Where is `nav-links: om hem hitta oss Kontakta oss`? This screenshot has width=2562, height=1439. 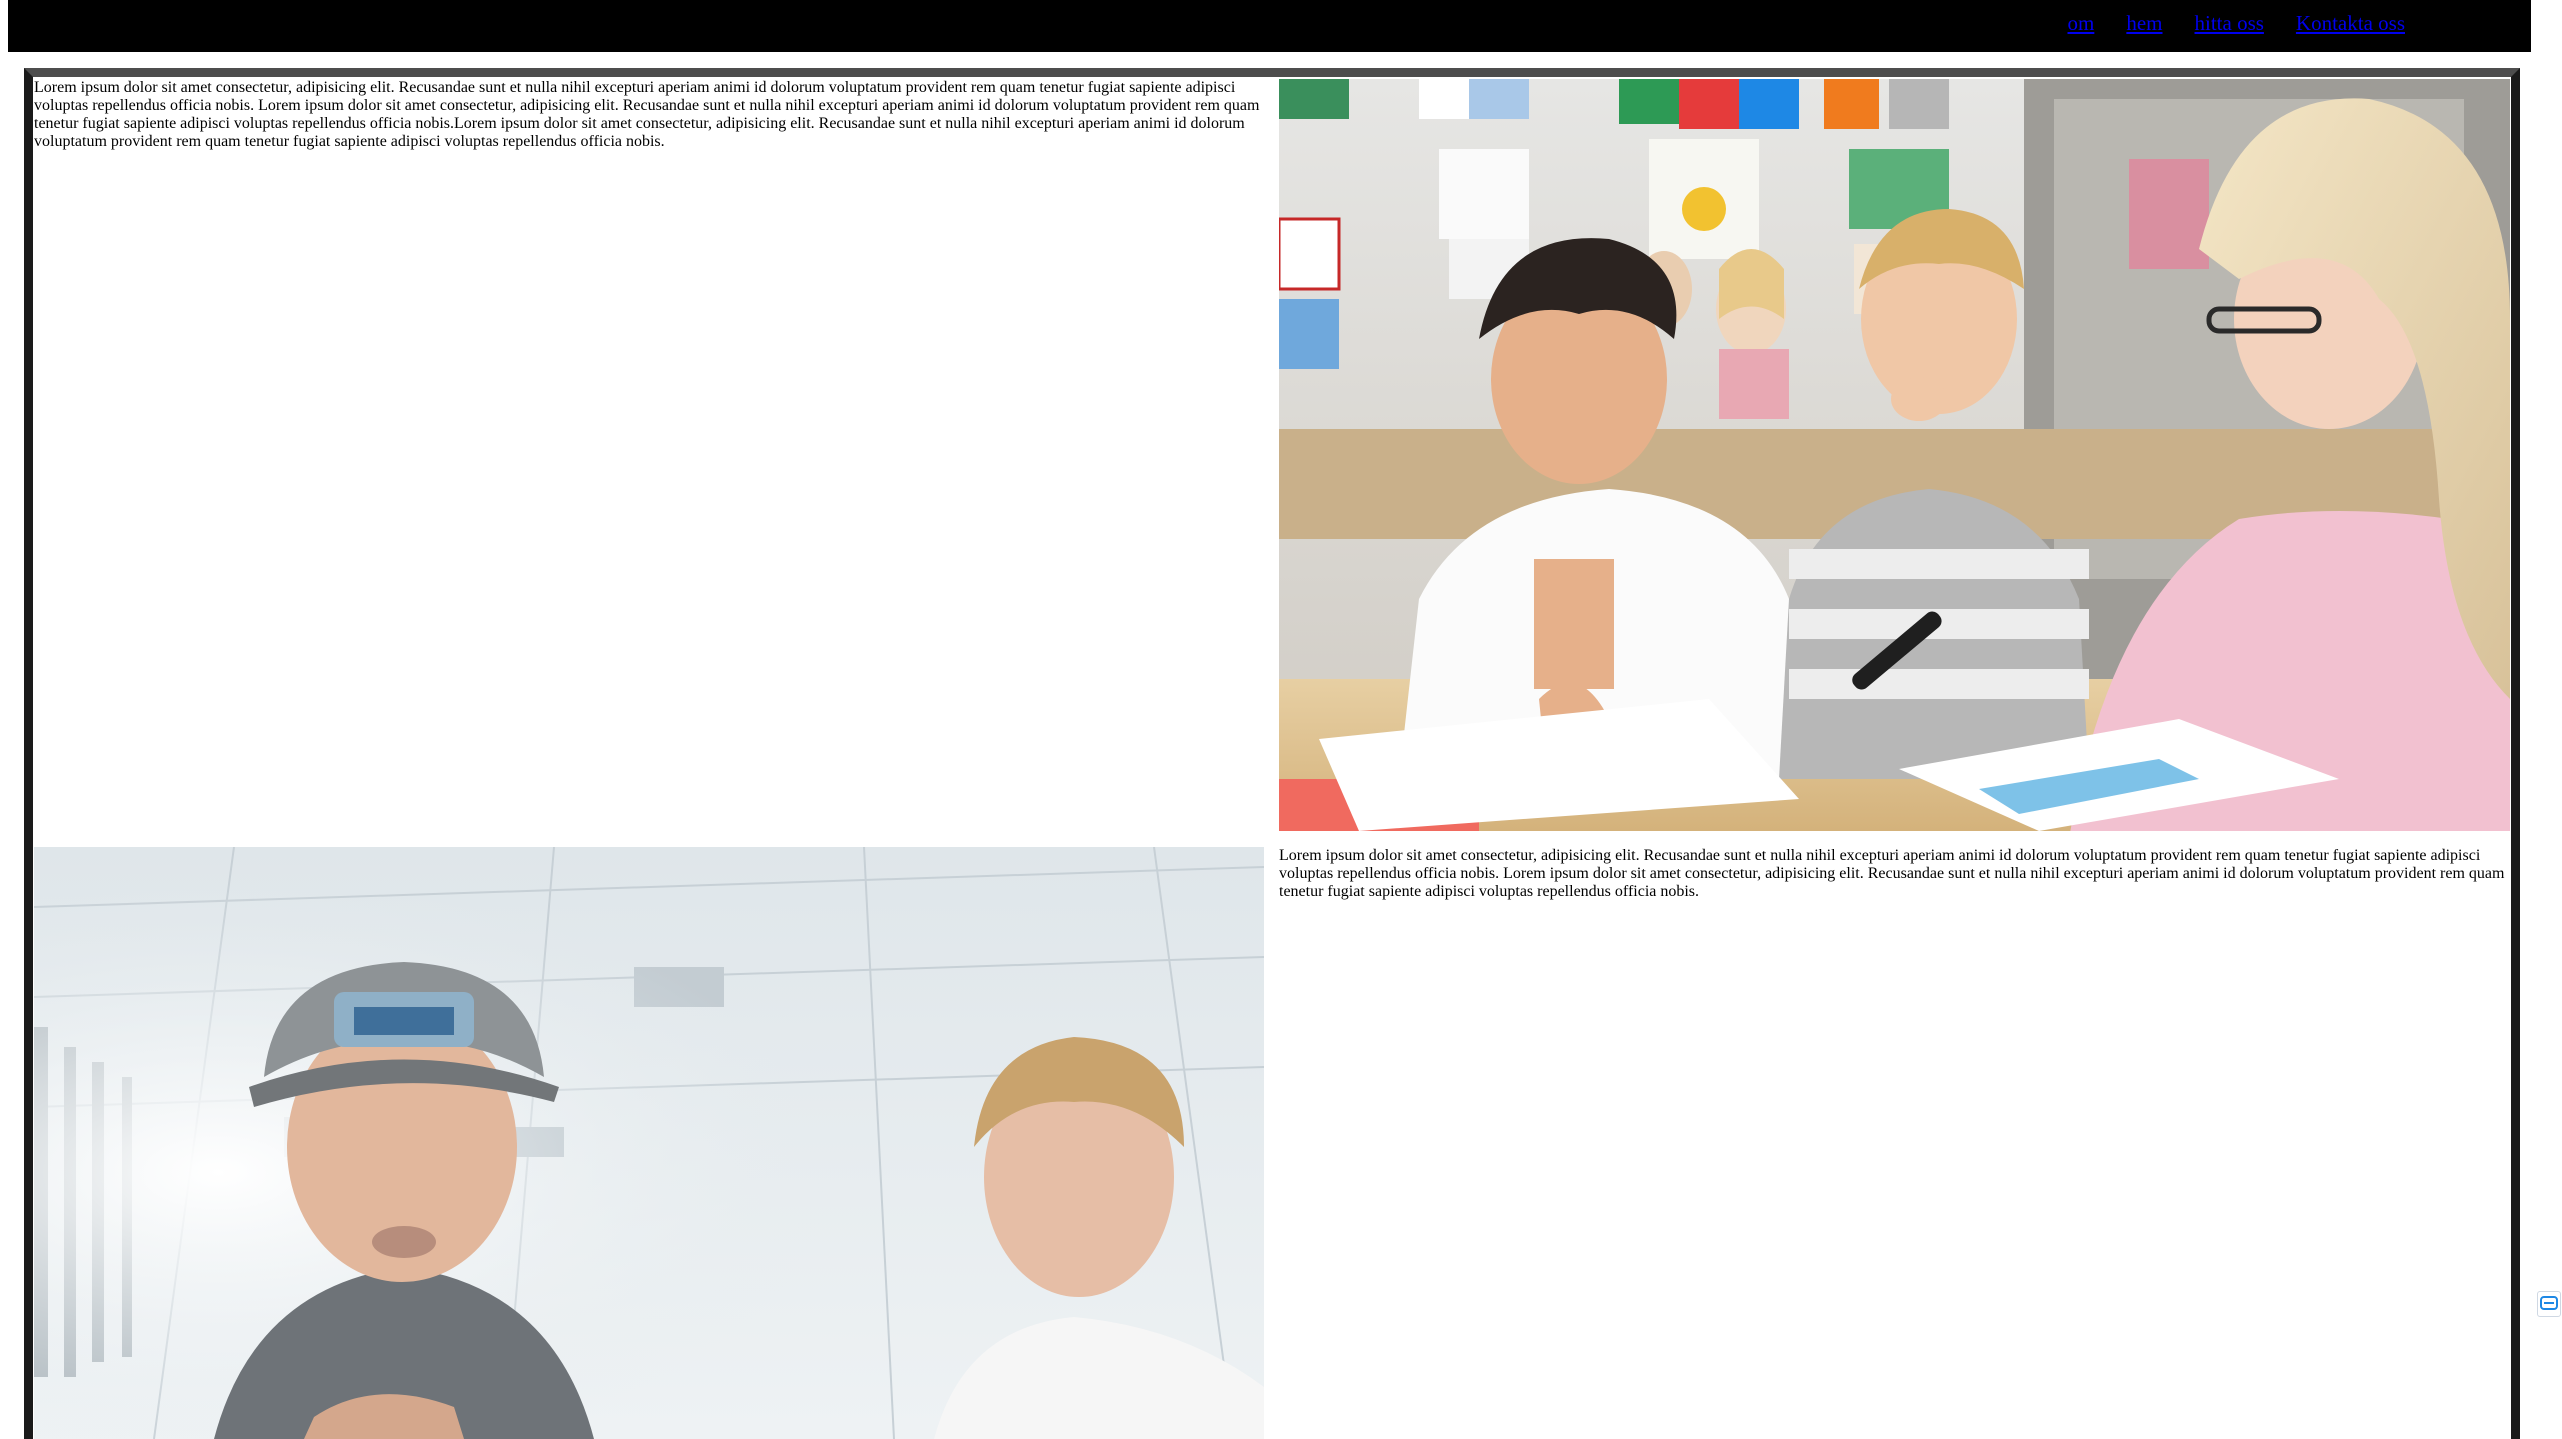 nav-links: om hem hitta oss Kontakta oss is located at coordinates (2237, 23).